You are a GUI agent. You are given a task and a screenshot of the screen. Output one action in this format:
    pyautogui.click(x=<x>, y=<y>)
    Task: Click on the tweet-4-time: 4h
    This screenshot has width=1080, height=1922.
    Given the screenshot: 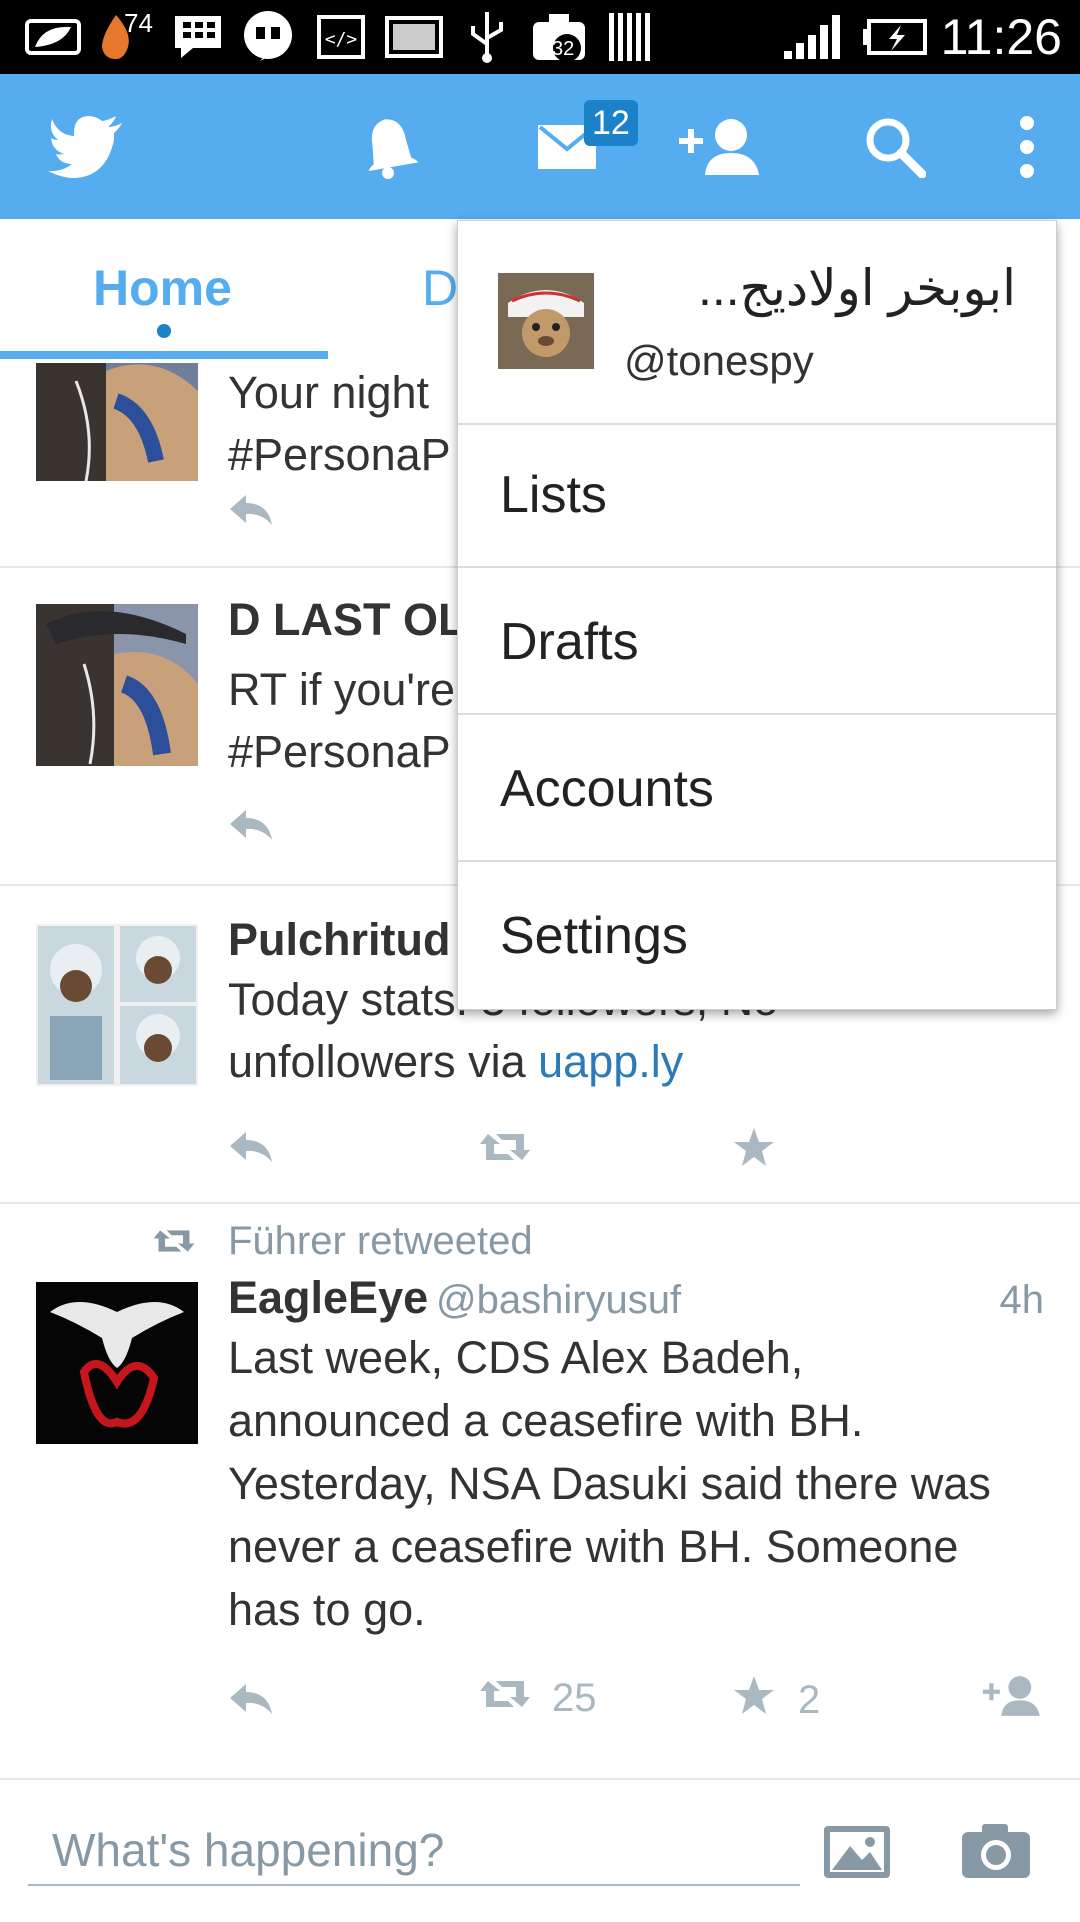 What is the action you would take?
    pyautogui.click(x=1022, y=1300)
    